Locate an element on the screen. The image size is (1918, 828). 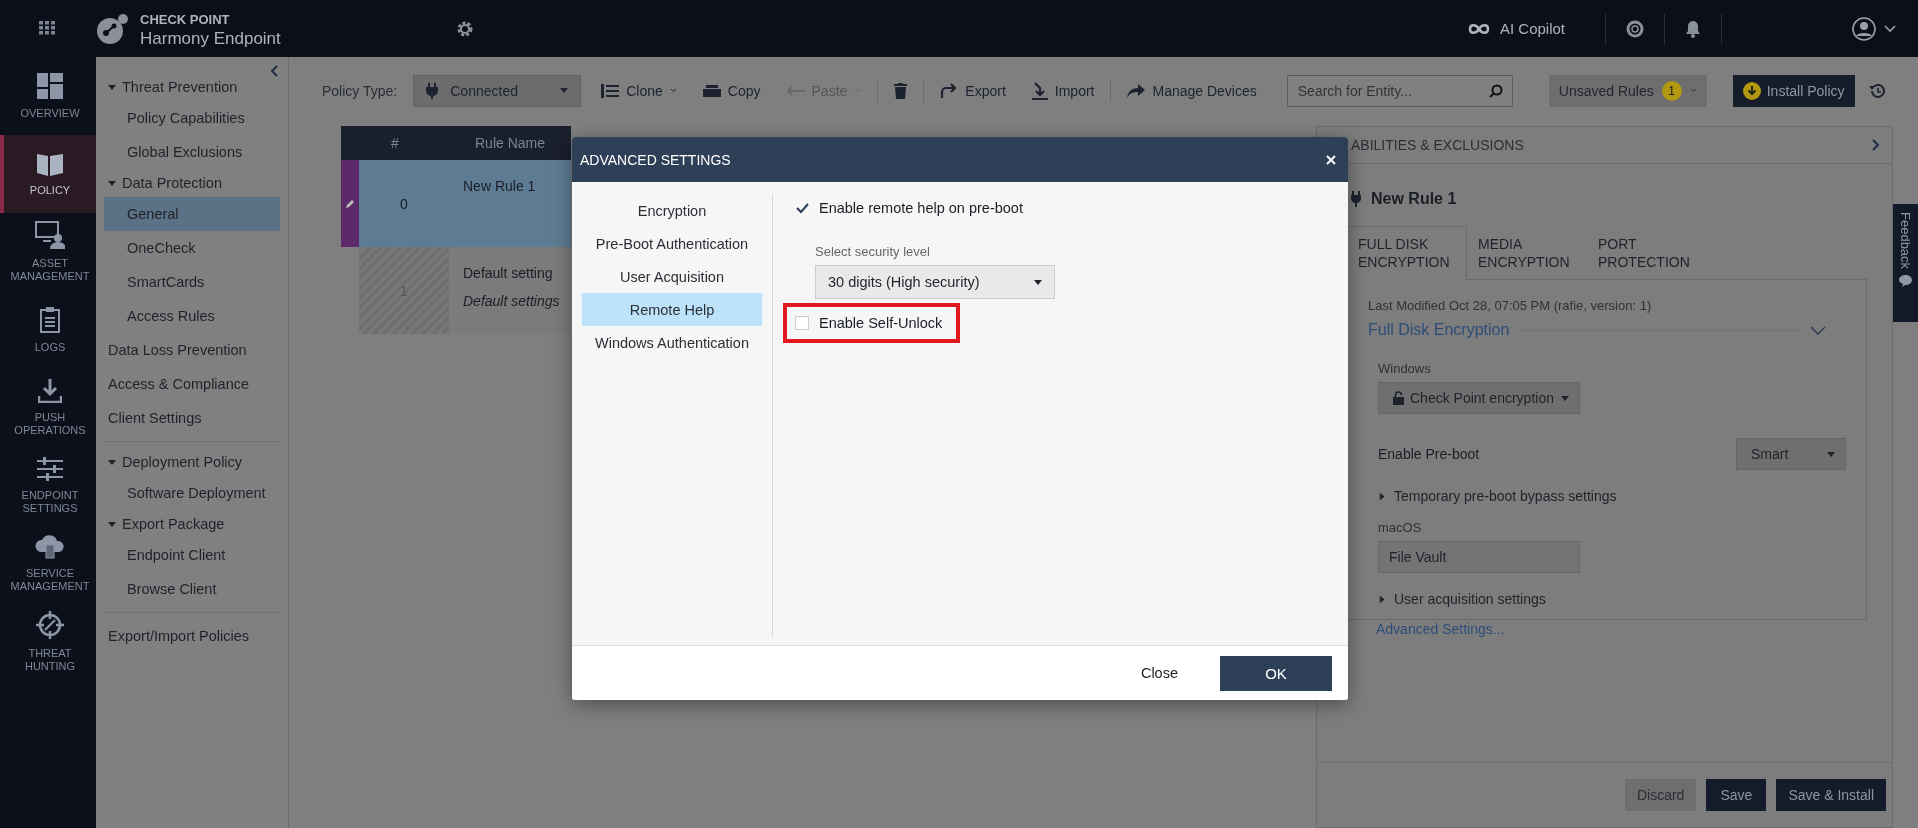
policy-type-dropdown: Connected is located at coordinates (497, 90).